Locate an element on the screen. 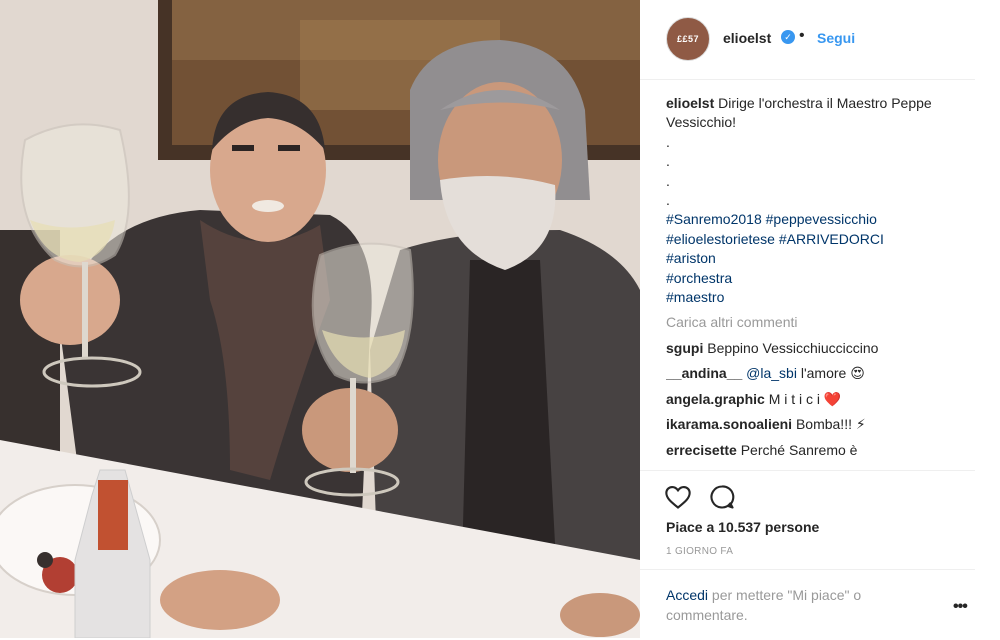  comment-item: sgupi Beppino Vessicchiucciccino is located at coordinates (814, 348).